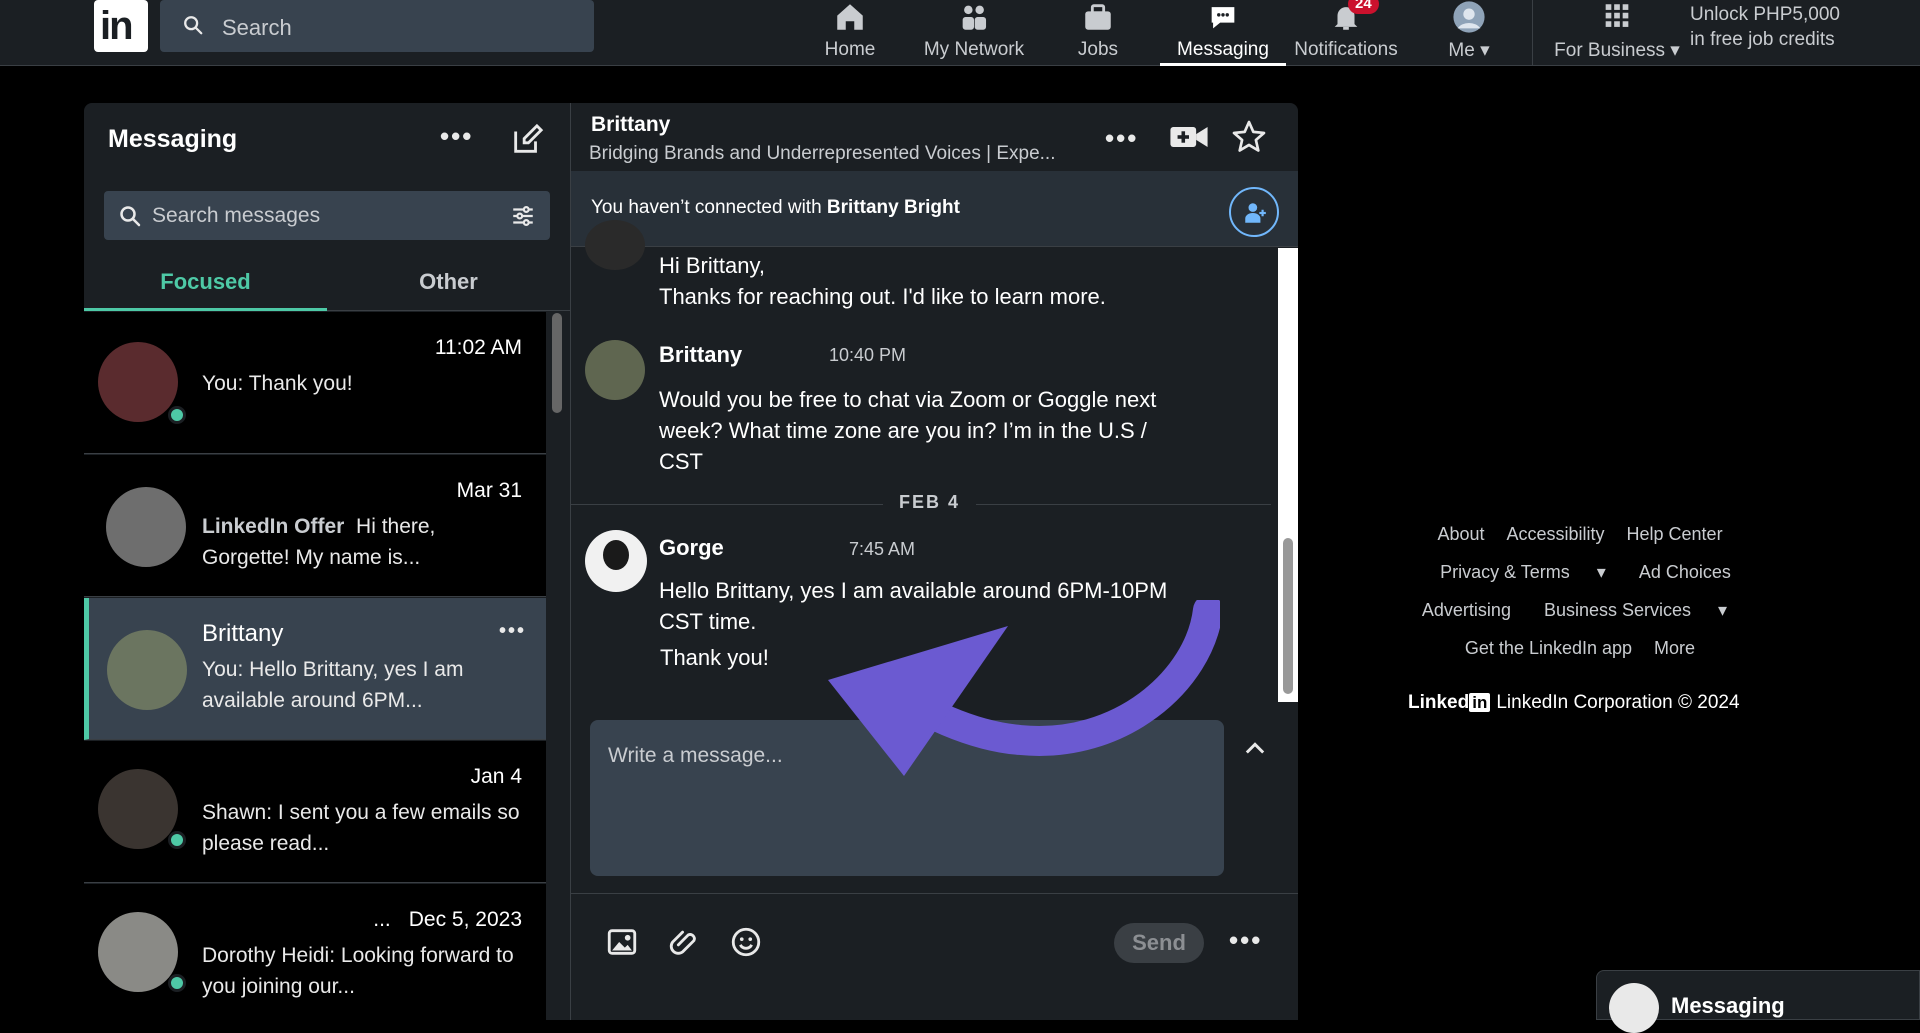 The image size is (1920, 1033). I want to click on footer-links-row: Advertising Business Services ▾, so click(1580, 610).